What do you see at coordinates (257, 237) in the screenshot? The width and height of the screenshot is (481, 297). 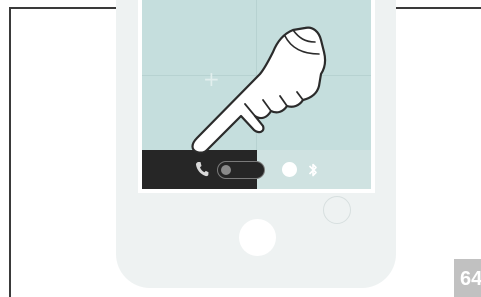 I see `home-button` at bounding box center [257, 237].